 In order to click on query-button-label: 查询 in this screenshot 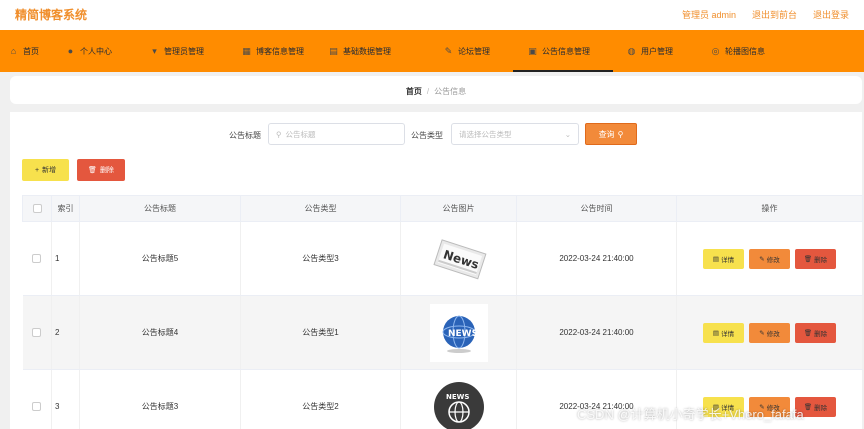, I will do `click(606, 134)`.